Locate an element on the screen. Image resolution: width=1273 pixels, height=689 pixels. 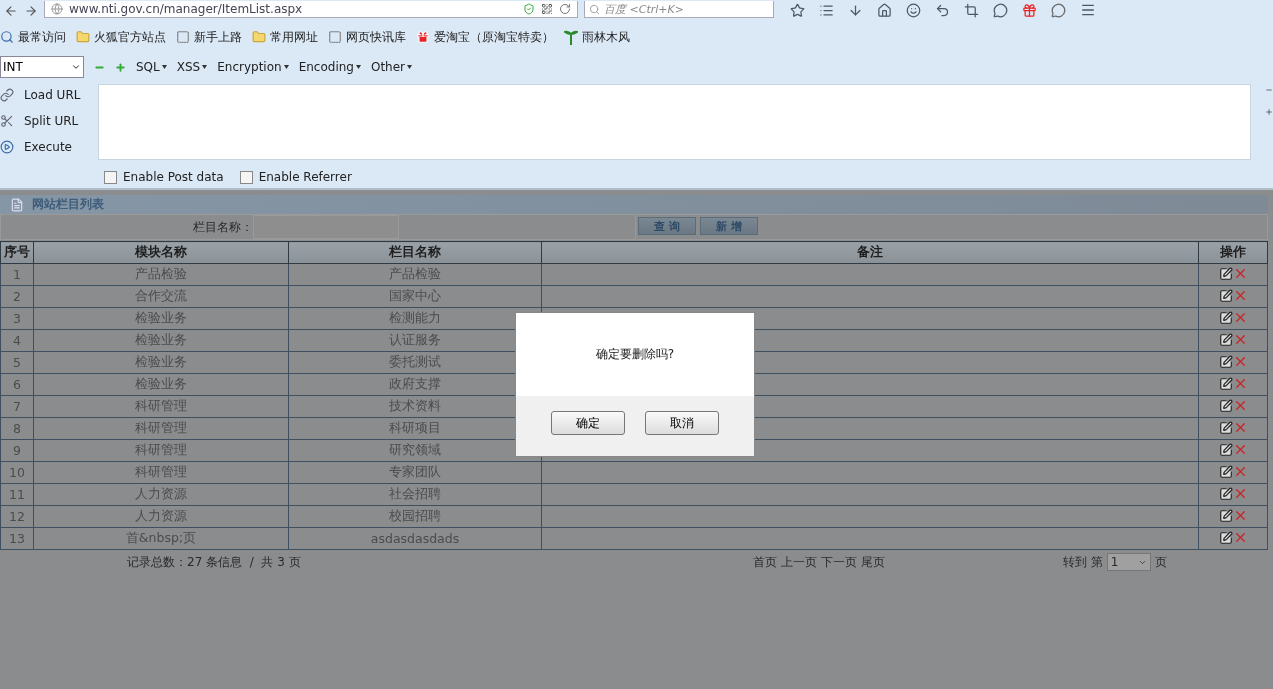
pager-link: 上一页 is located at coordinates (799, 562).